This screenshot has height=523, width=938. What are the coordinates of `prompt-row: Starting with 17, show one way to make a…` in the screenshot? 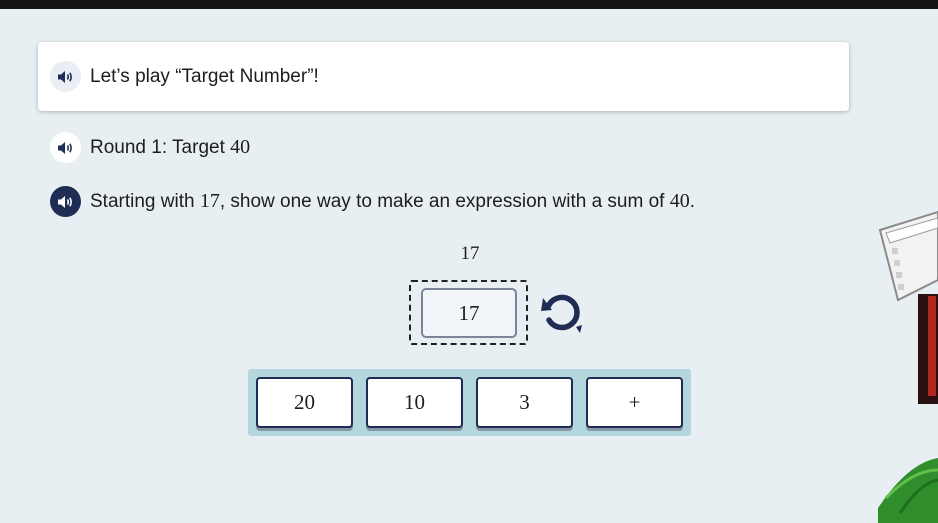 It's located at (372, 201).